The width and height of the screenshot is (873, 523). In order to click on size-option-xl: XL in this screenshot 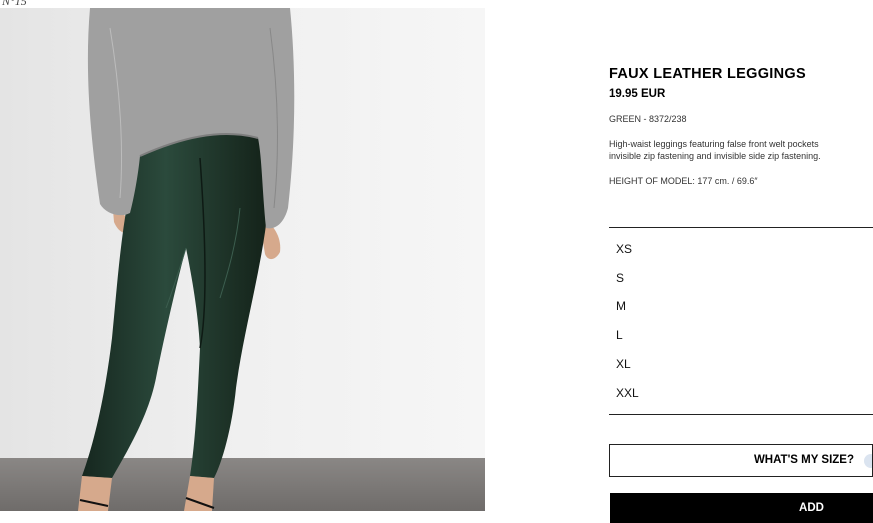, I will do `click(623, 364)`.